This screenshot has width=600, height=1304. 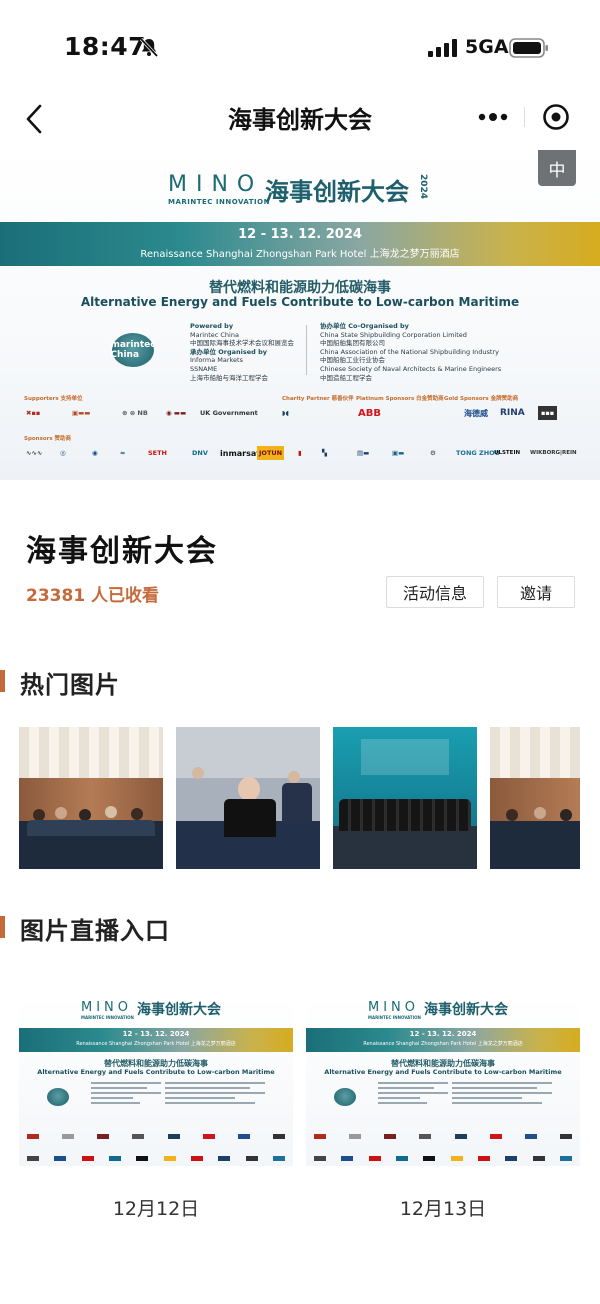 What do you see at coordinates (63, 453) in the screenshot?
I see `sponsor-logo: ◎` at bounding box center [63, 453].